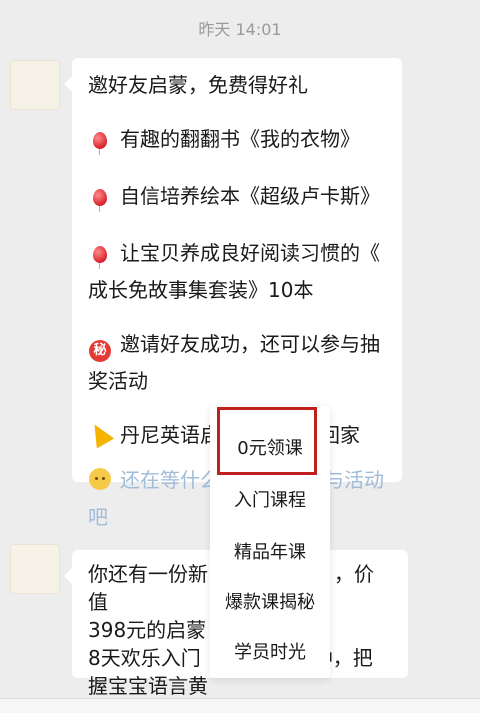 The height and width of the screenshot is (713, 480). What do you see at coordinates (250, 344) in the screenshot?
I see `list-item-text: 邀请好友成功，还可以参与抽` at bounding box center [250, 344].